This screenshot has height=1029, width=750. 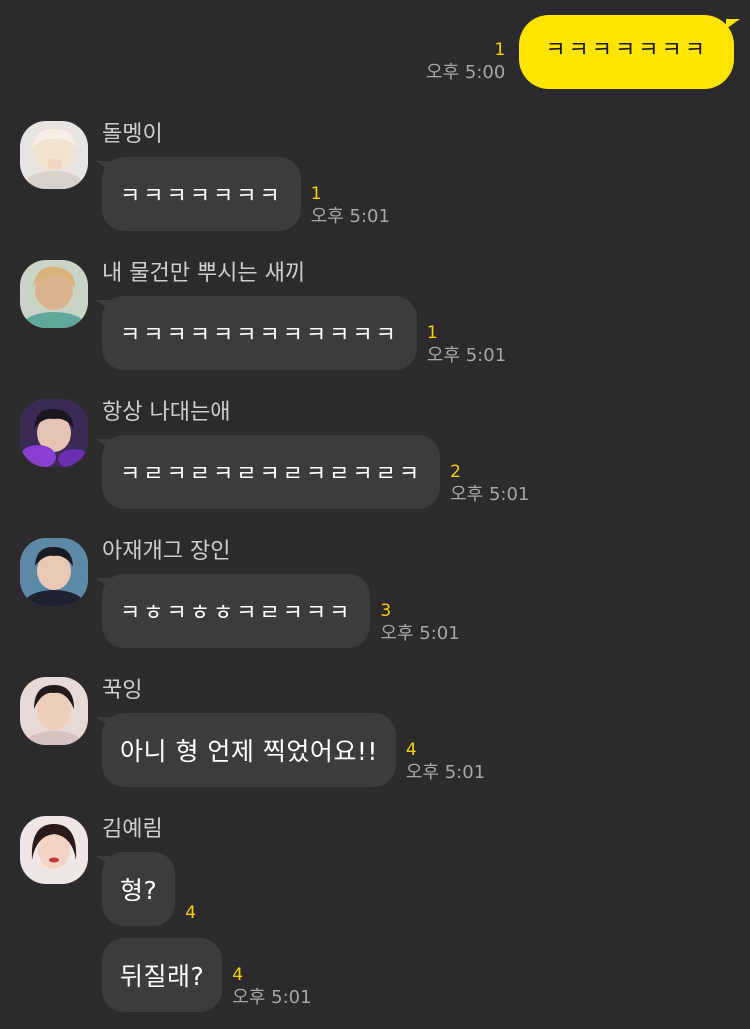 What do you see at coordinates (455, 472) in the screenshot?
I see `unread-count: 2` at bounding box center [455, 472].